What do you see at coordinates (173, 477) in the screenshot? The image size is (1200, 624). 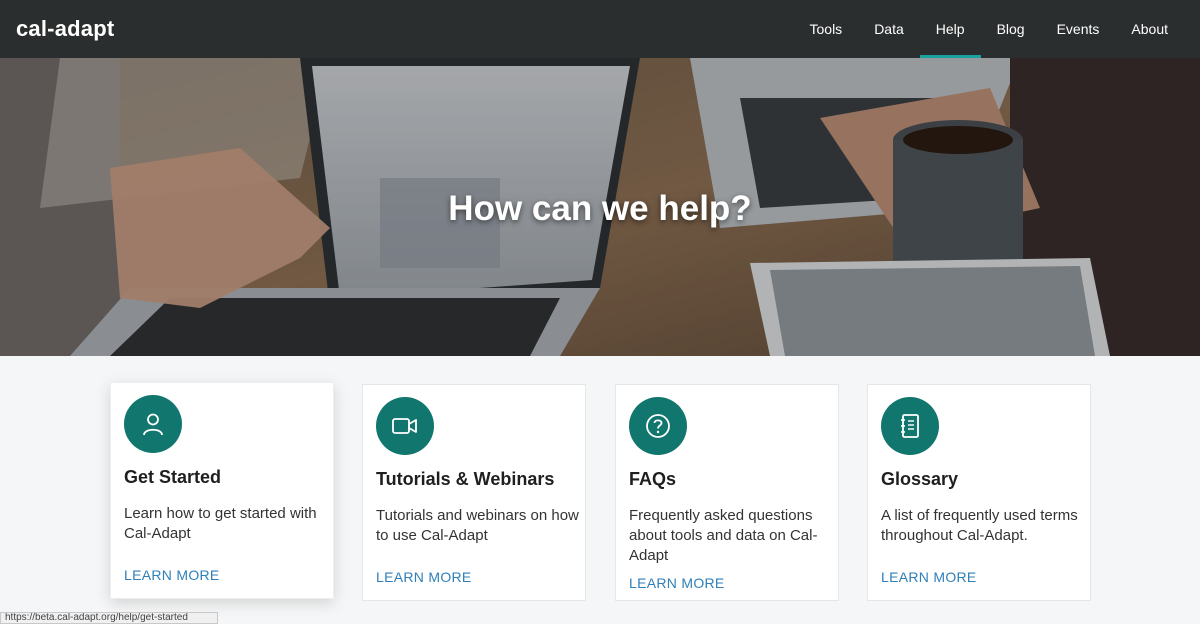 I see `card-title: Get Started` at bounding box center [173, 477].